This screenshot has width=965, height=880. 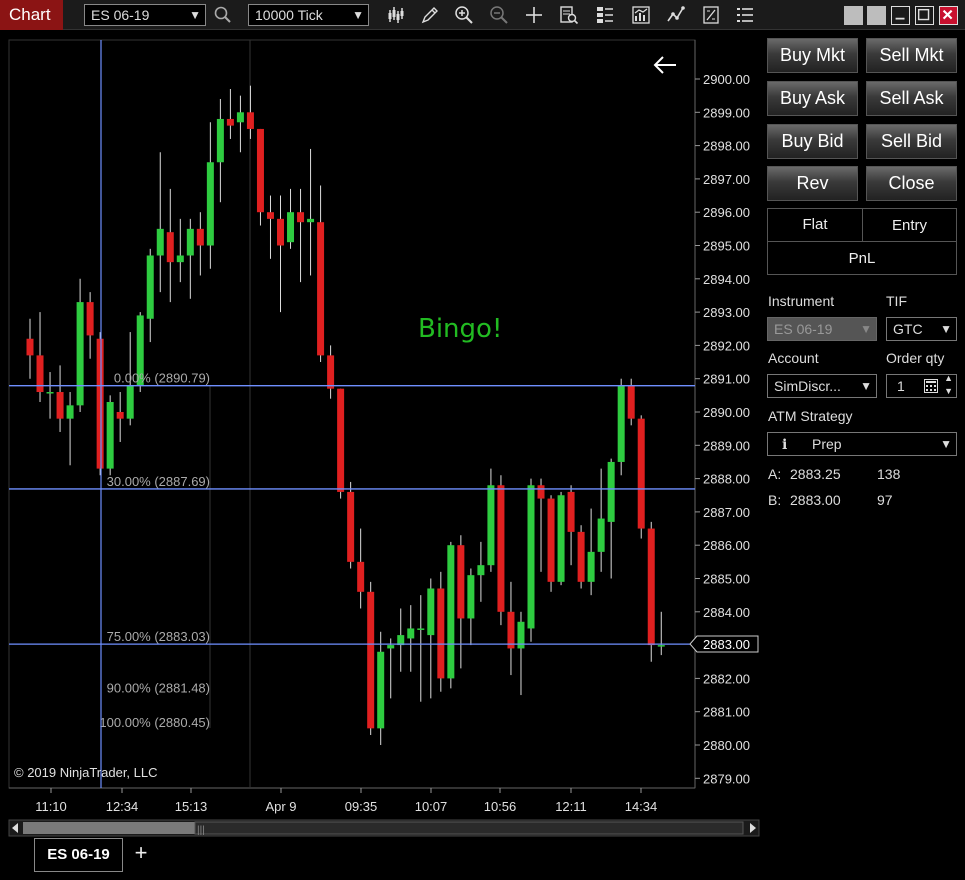 I want to click on buy-market-button: Buy Mkt, so click(x=812, y=55).